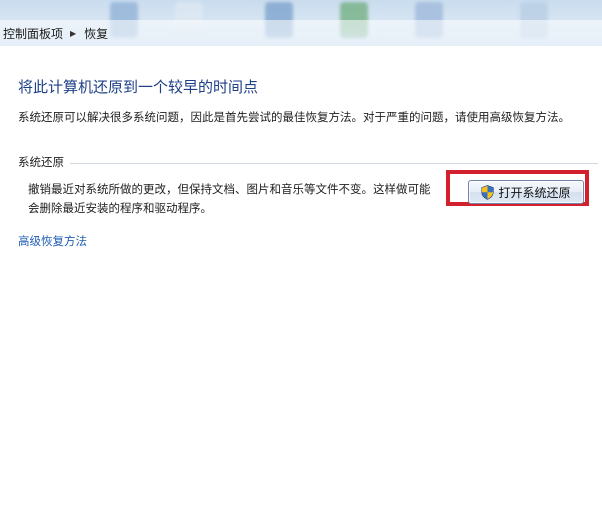  Describe the element at coordinates (488, 192) in the screenshot. I see `uac-shield-icon` at that location.